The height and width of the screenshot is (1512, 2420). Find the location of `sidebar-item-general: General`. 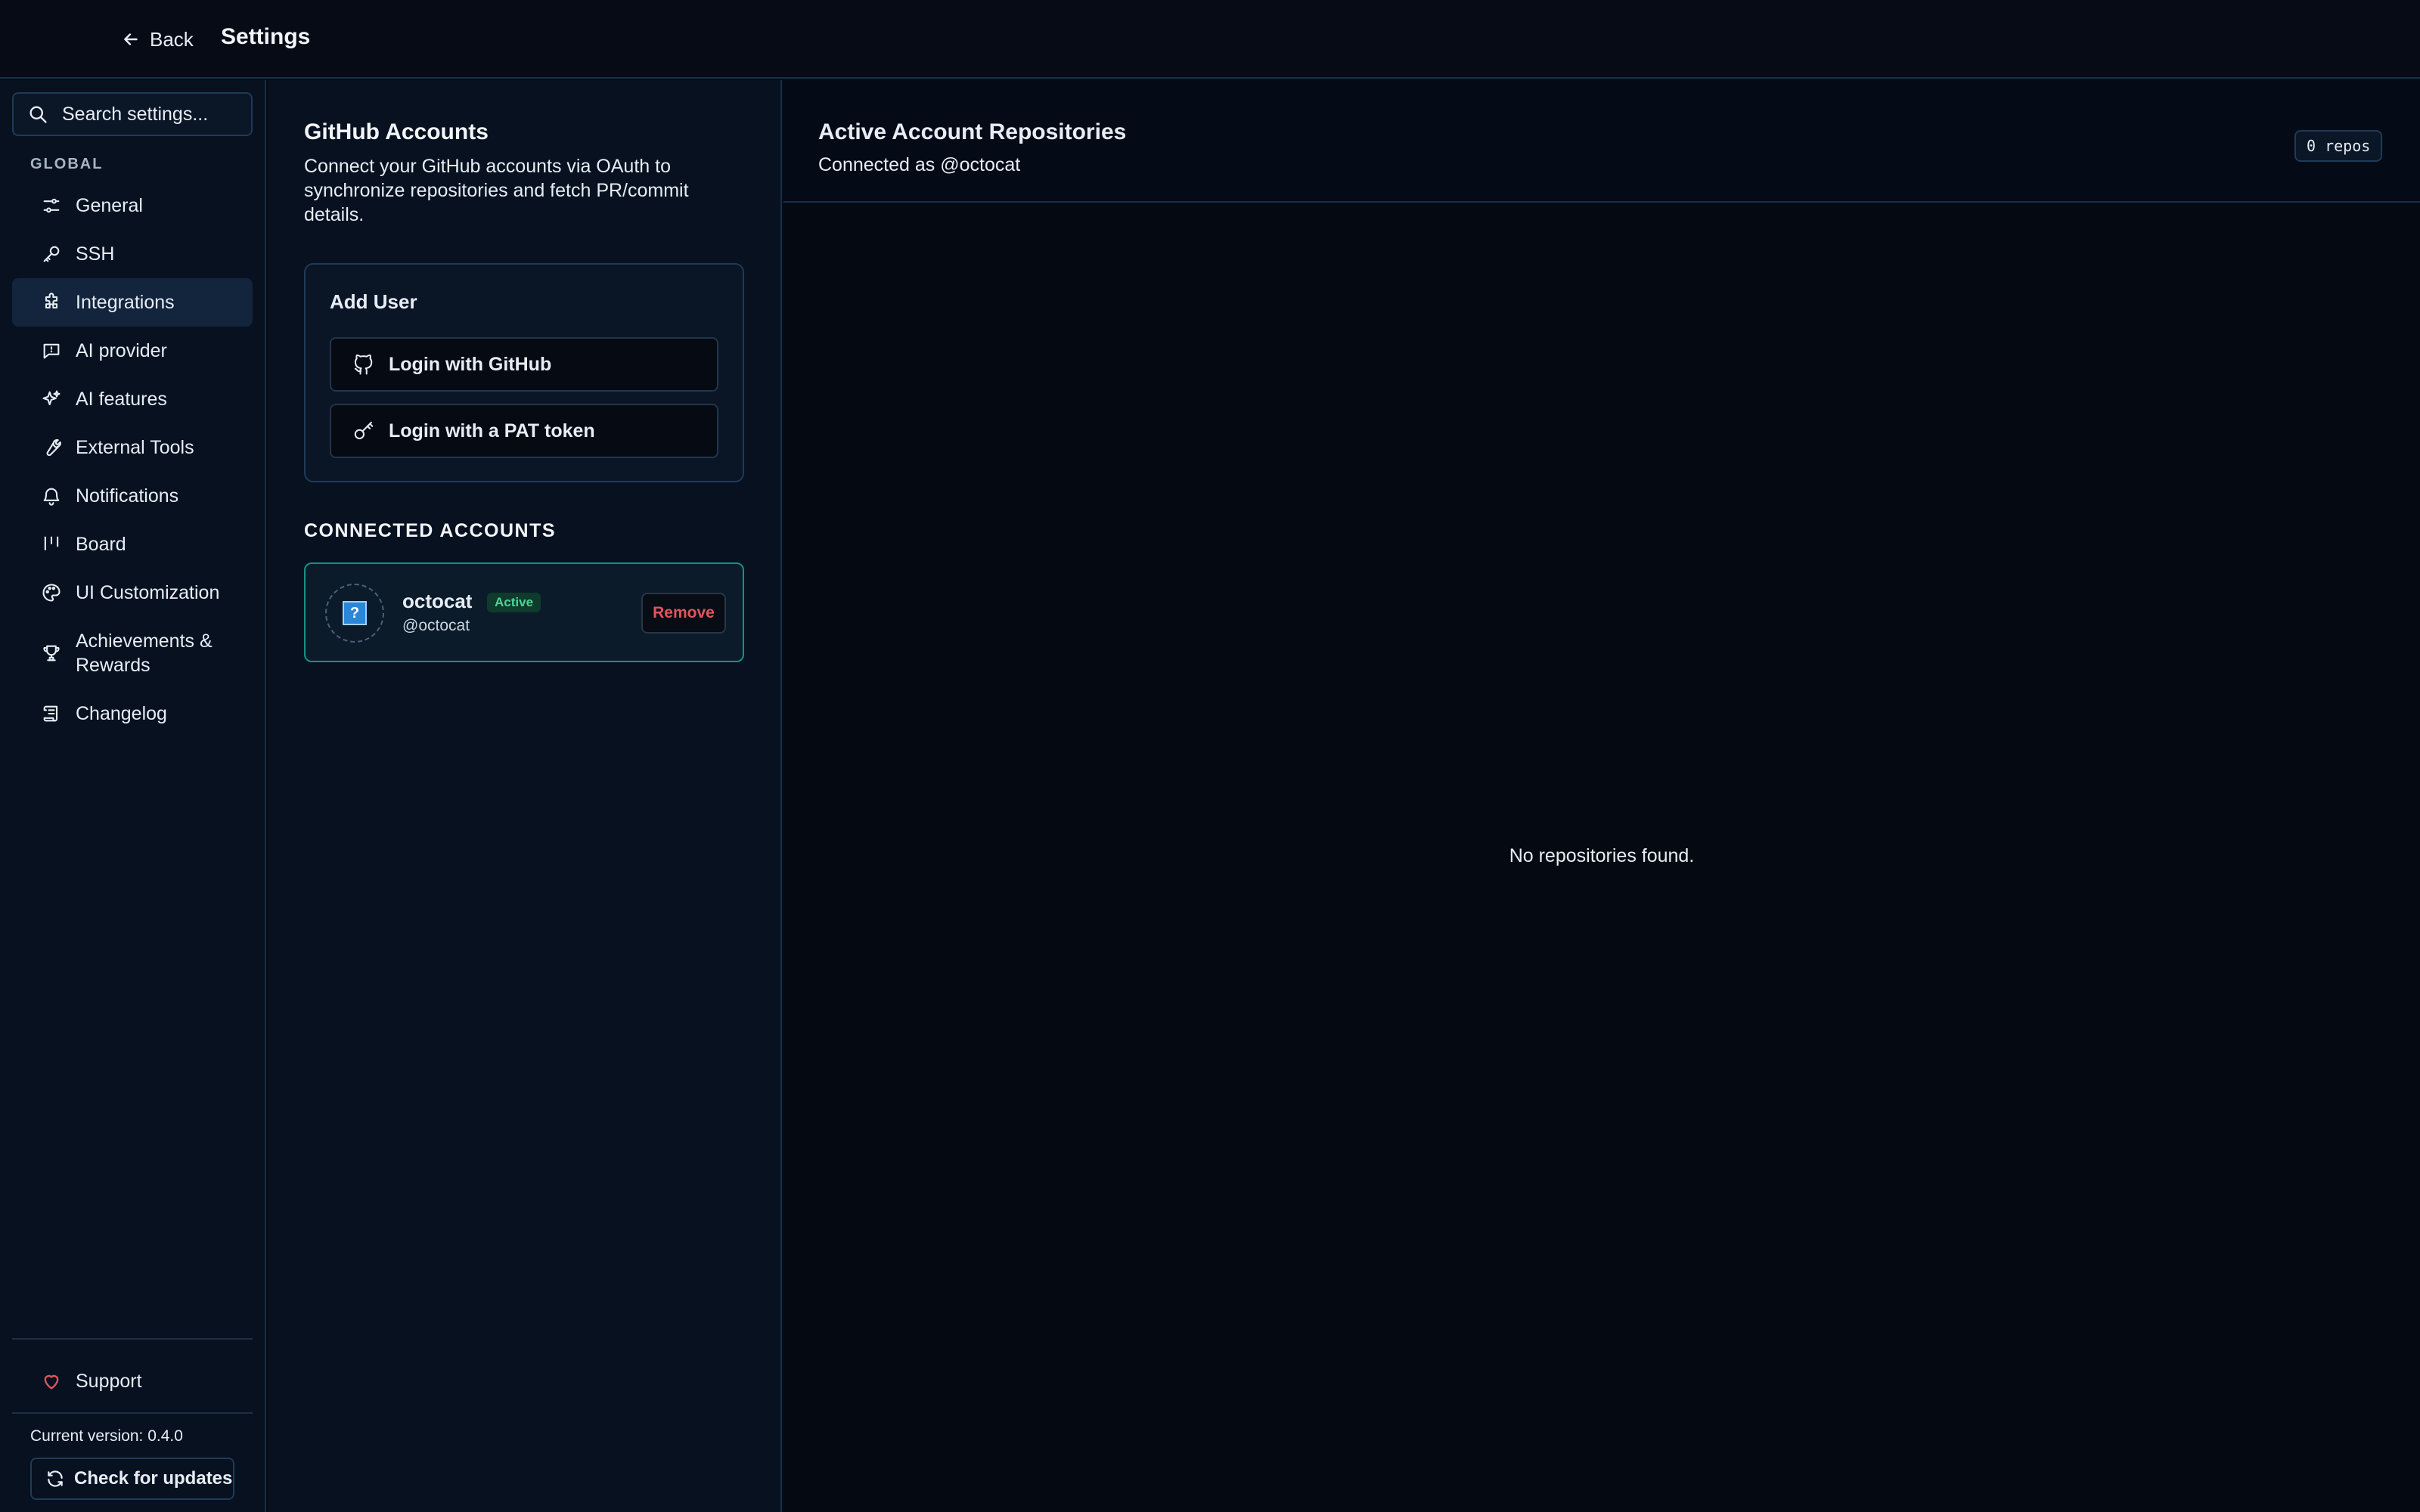

sidebar-item-general: General is located at coordinates (132, 205).